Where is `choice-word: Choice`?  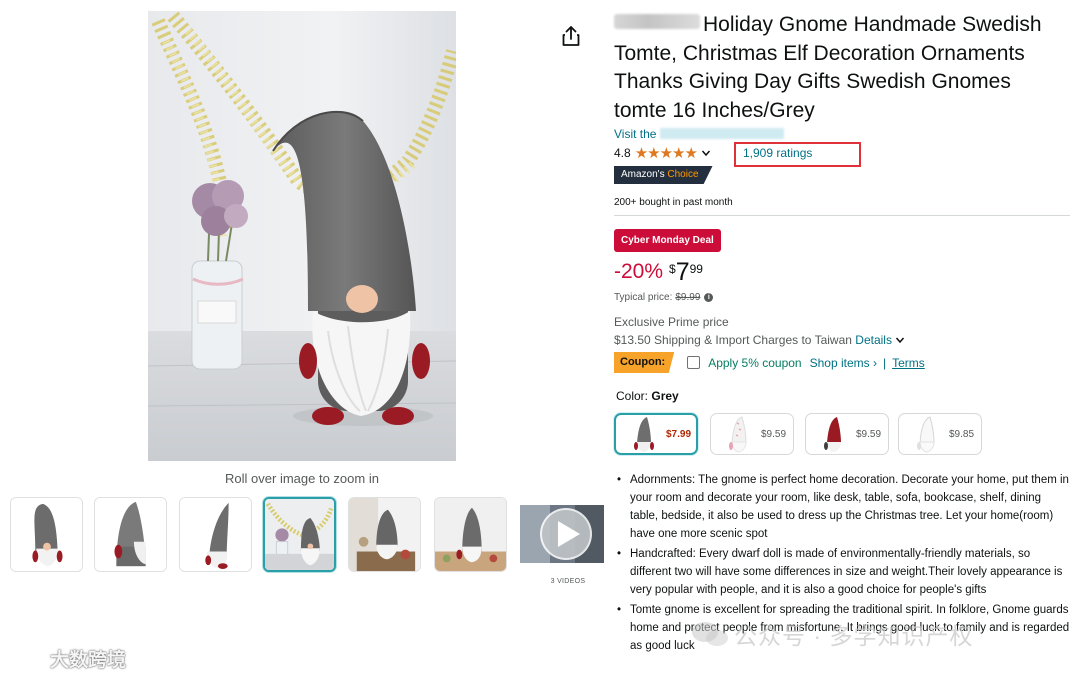
choice-word: Choice is located at coordinates (683, 174).